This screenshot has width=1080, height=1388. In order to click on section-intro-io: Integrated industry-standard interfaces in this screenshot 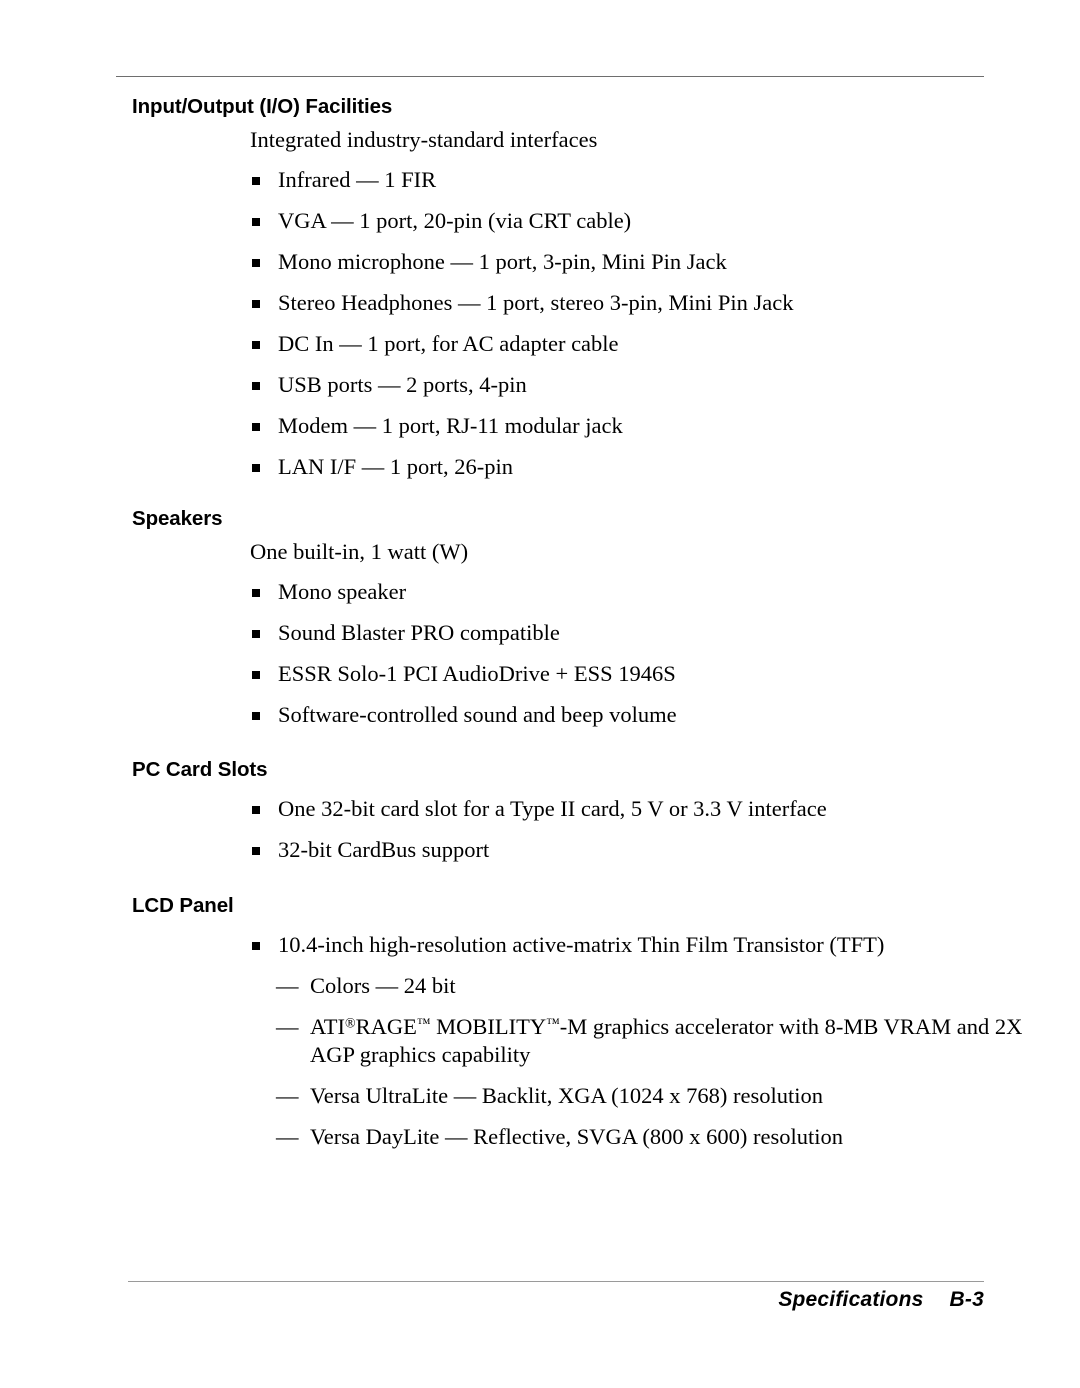, I will do `click(424, 139)`.